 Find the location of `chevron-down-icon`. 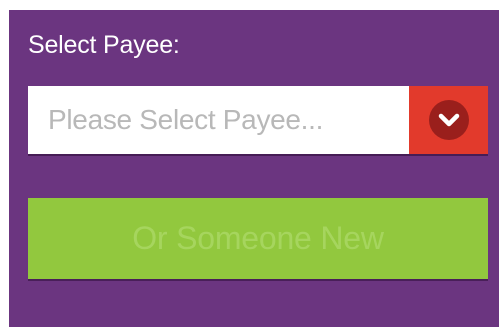

chevron-down-icon is located at coordinates (448, 120).